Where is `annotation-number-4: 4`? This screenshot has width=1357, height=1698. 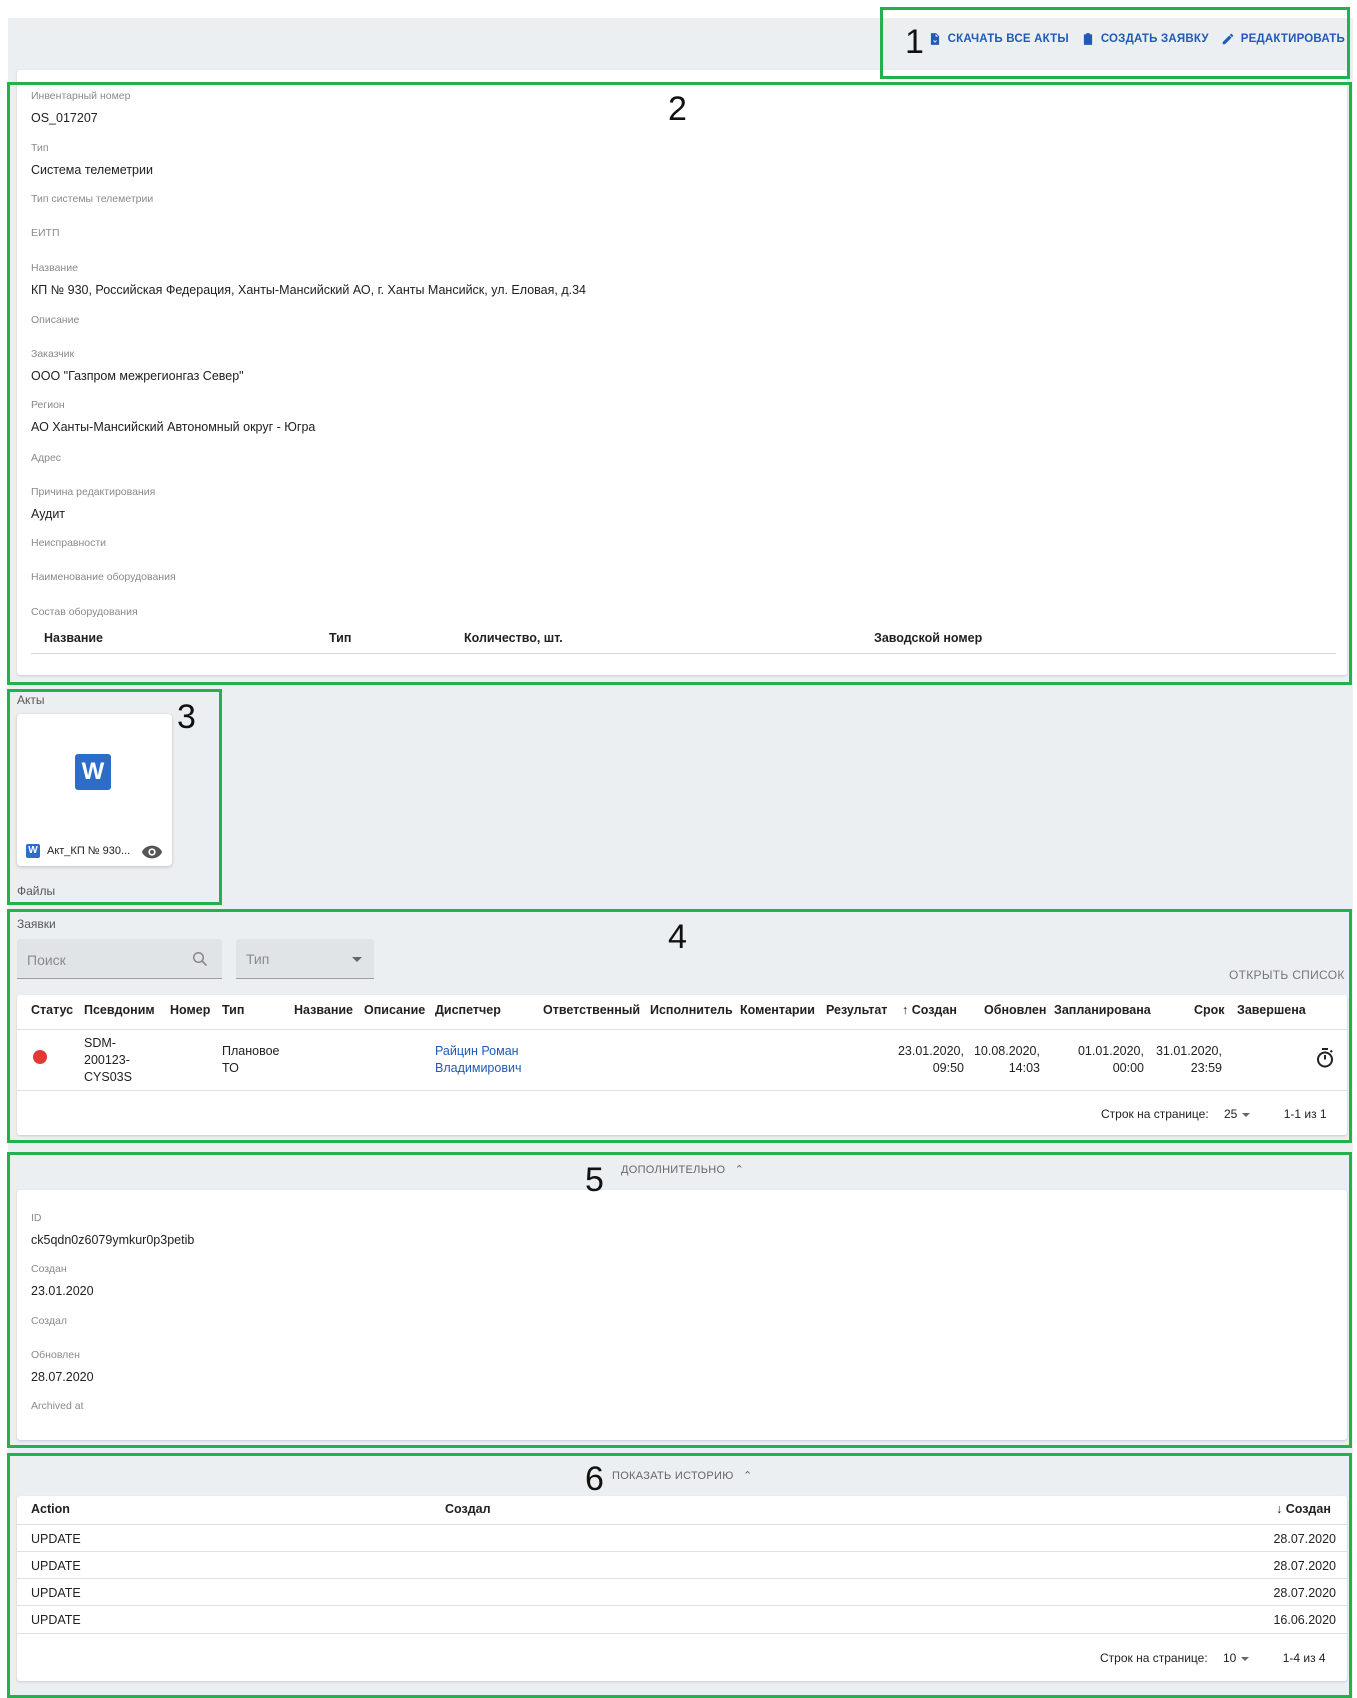
annotation-number-4: 4 is located at coordinates (677, 937).